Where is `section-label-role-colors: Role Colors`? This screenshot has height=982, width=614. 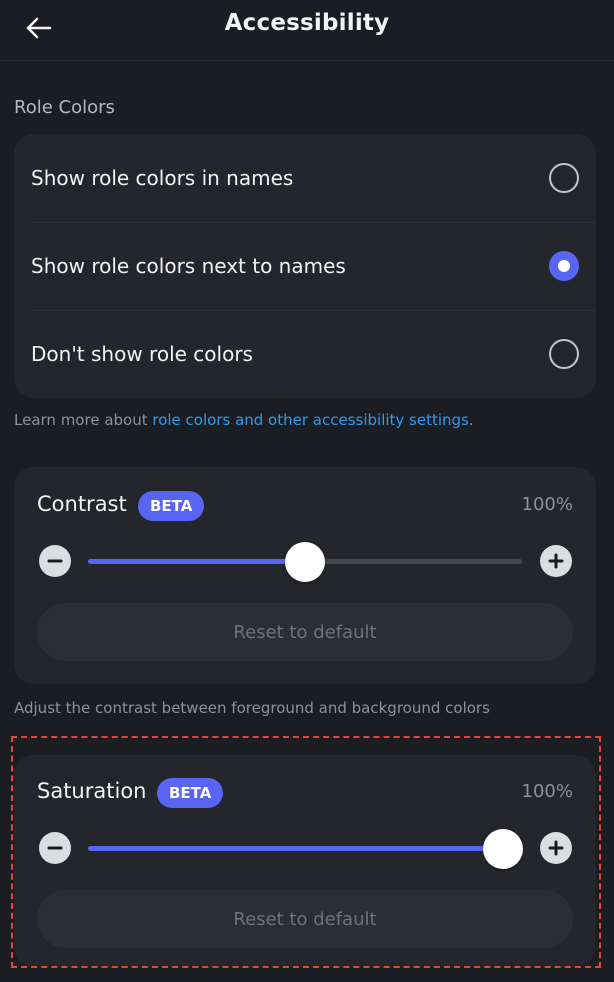
section-label-role-colors: Role Colors is located at coordinates (64, 107).